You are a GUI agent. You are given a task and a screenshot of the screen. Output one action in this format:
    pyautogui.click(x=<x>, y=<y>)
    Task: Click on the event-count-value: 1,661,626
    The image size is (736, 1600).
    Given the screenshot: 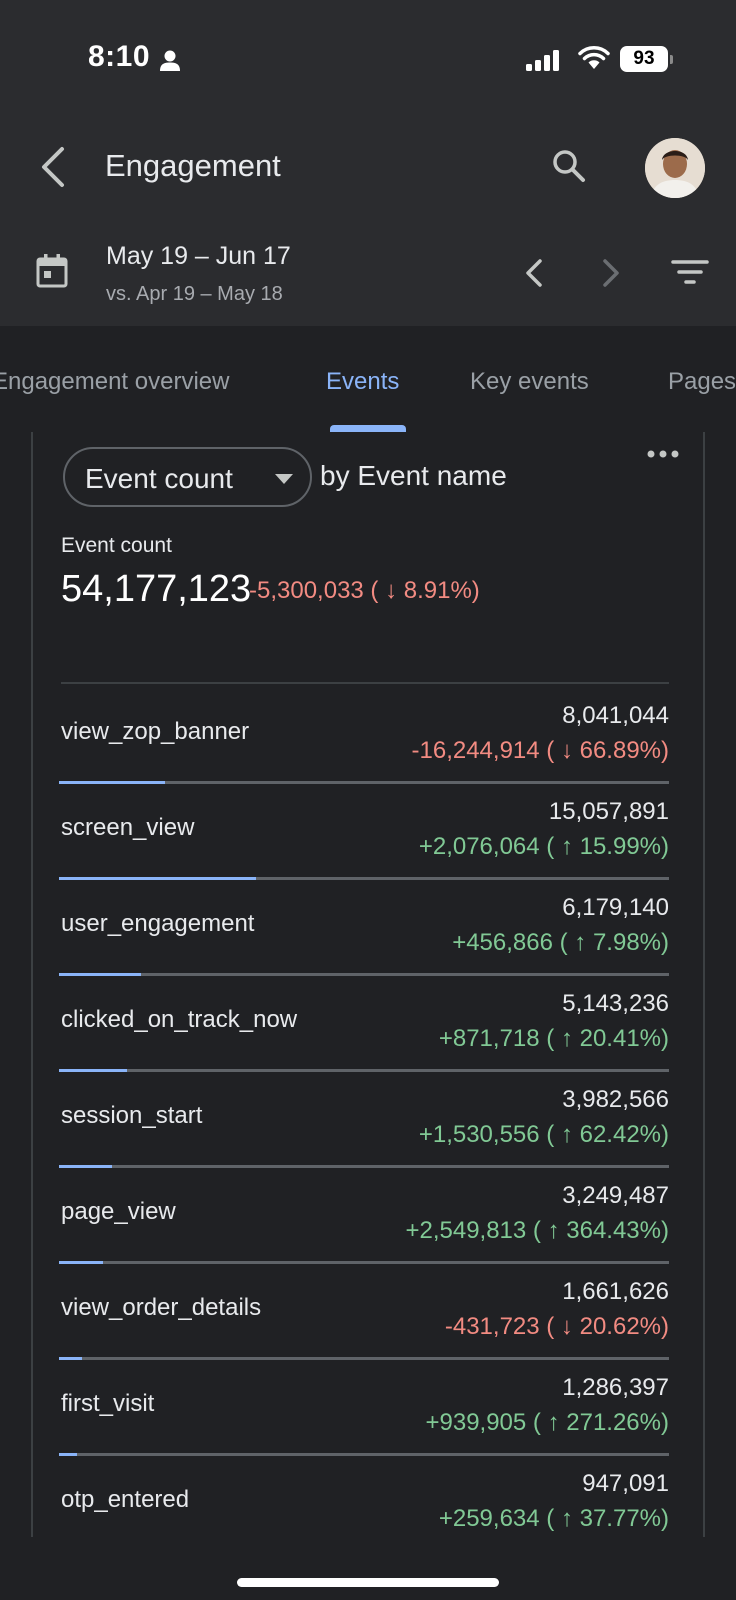 What is the action you would take?
    pyautogui.click(x=615, y=1291)
    